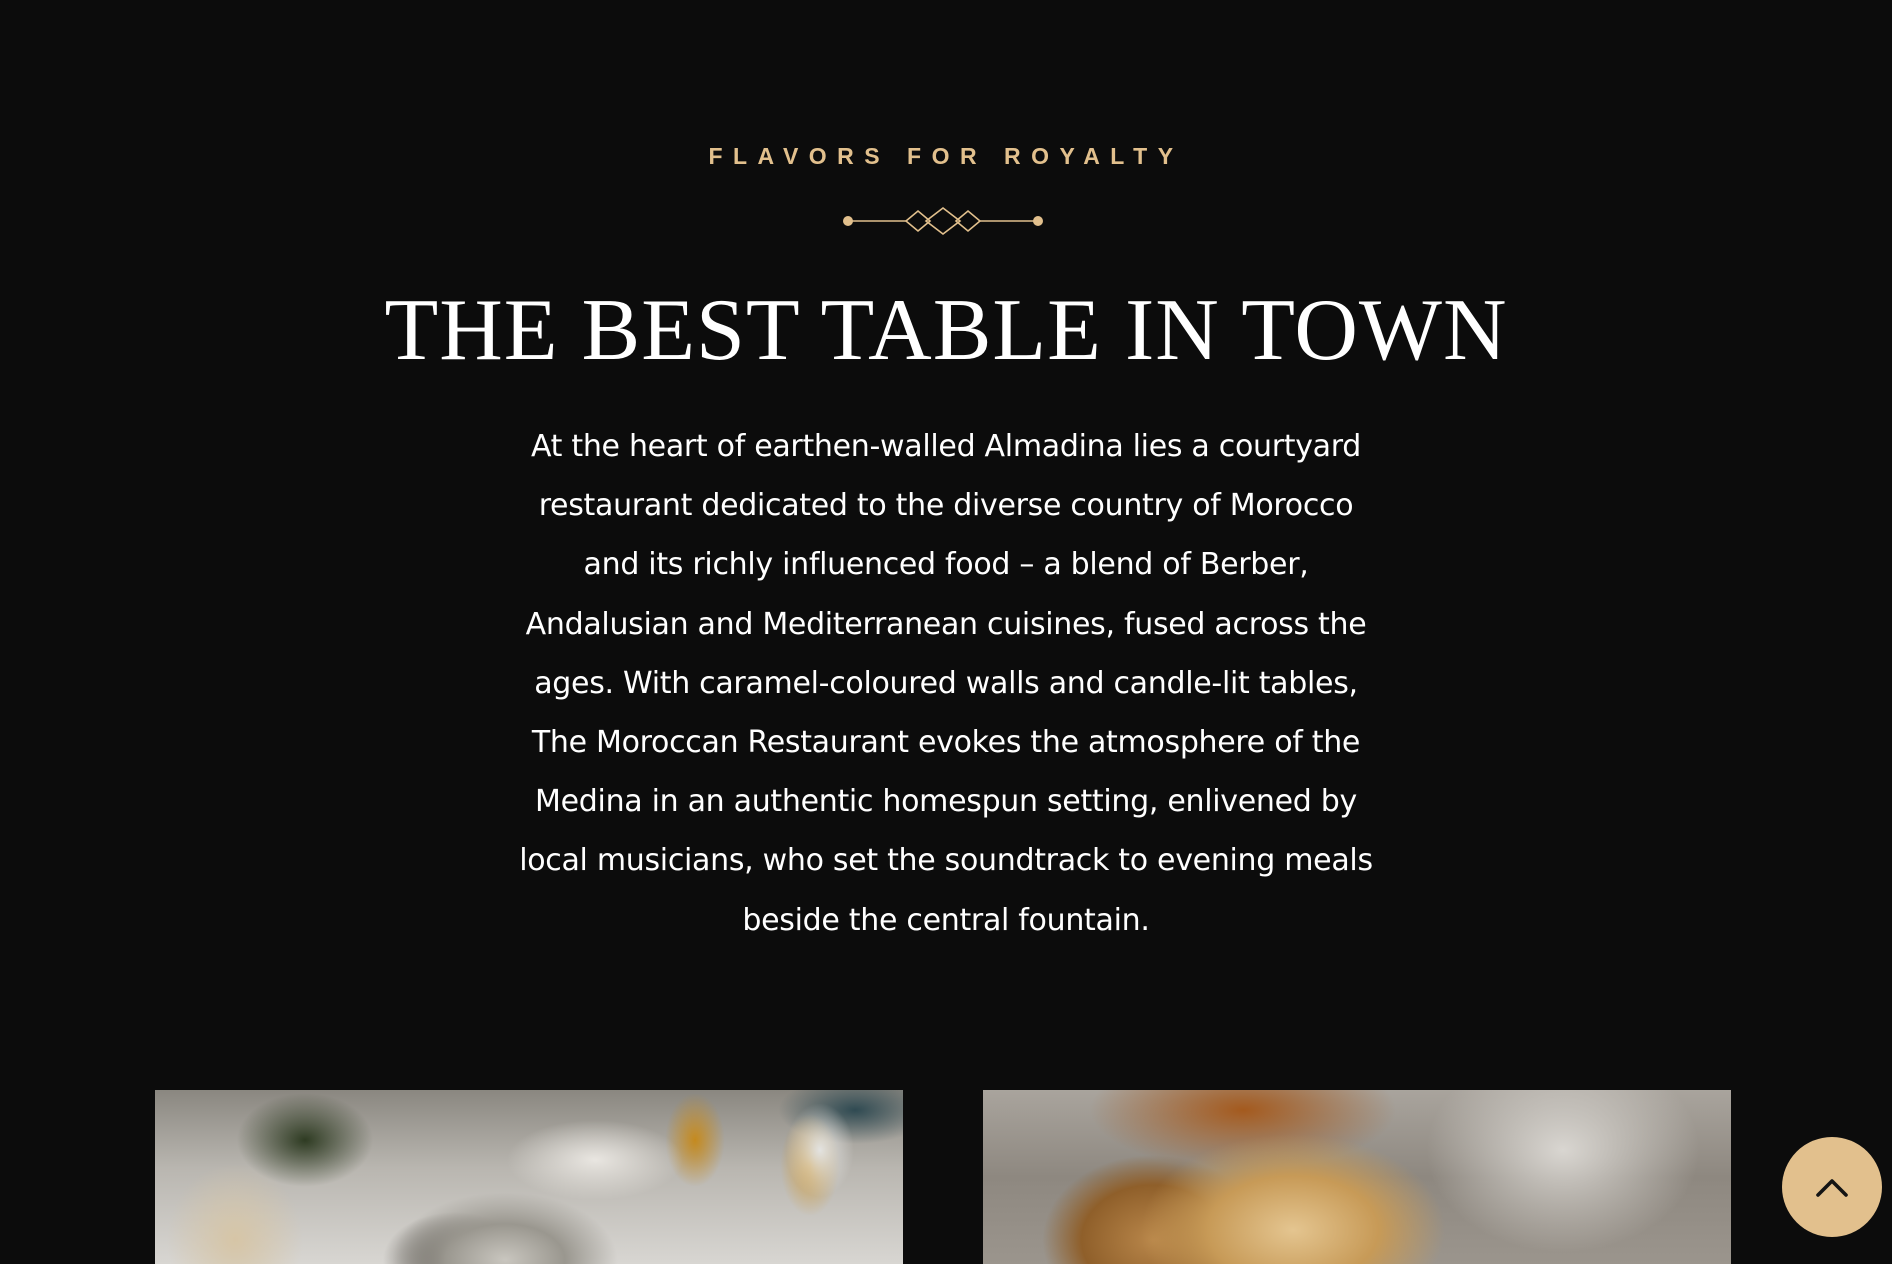 Image resolution: width=1892 pixels, height=1264 pixels. What do you see at coordinates (946, 330) in the screenshot?
I see `section-headline: THE BEST TABLE IN TOWN` at bounding box center [946, 330].